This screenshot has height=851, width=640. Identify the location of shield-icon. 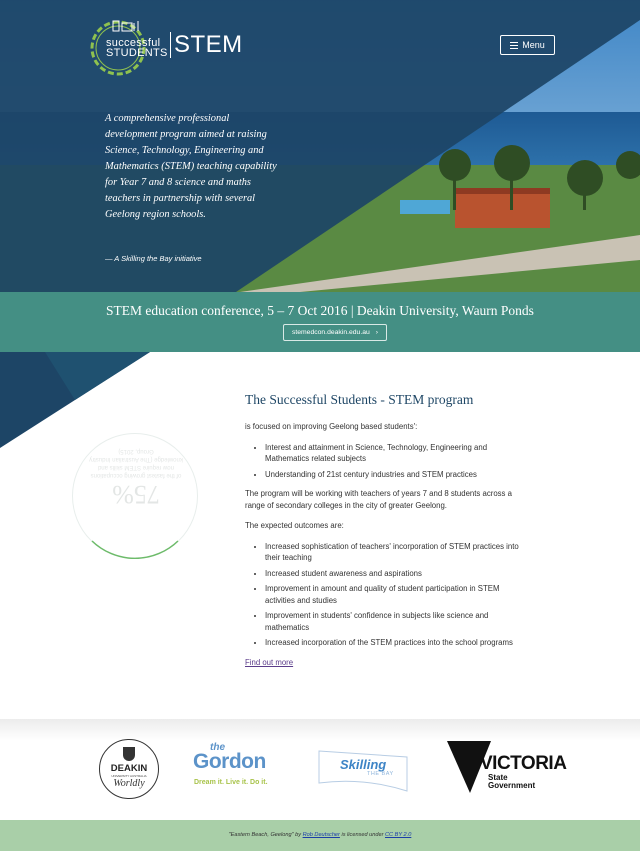
(129, 754).